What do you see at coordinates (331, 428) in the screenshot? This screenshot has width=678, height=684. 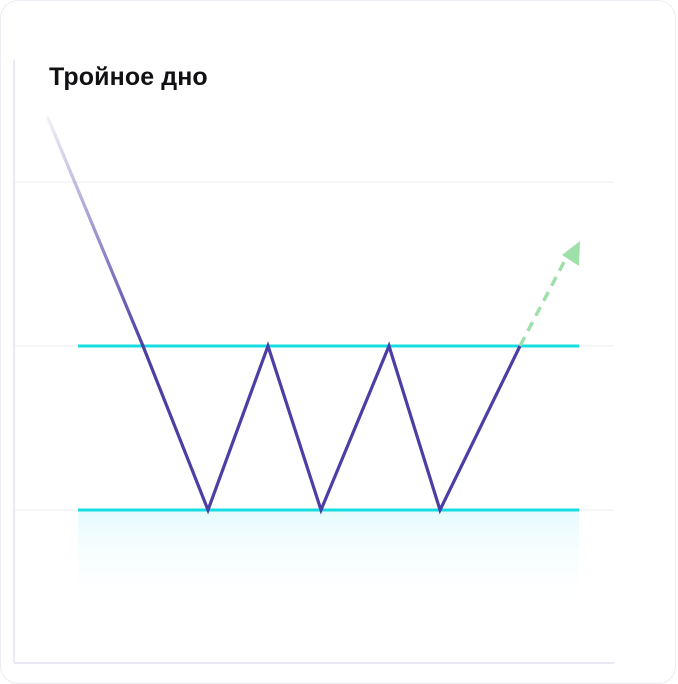 I see `price-line` at bounding box center [331, 428].